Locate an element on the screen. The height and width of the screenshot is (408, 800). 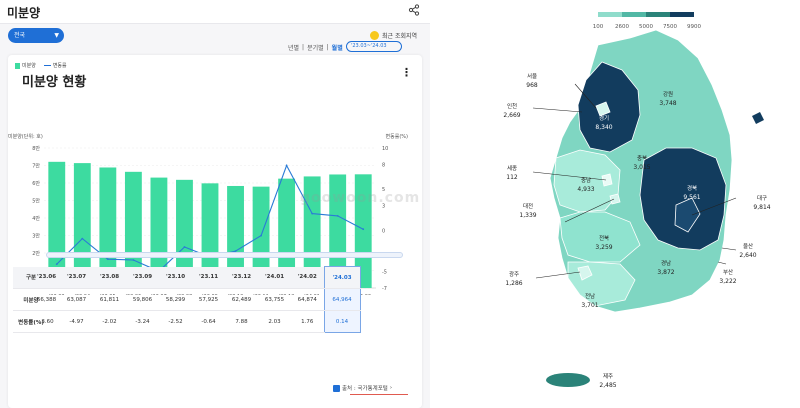
table-cell-selected: 0.14 is located at coordinates (342, 321).